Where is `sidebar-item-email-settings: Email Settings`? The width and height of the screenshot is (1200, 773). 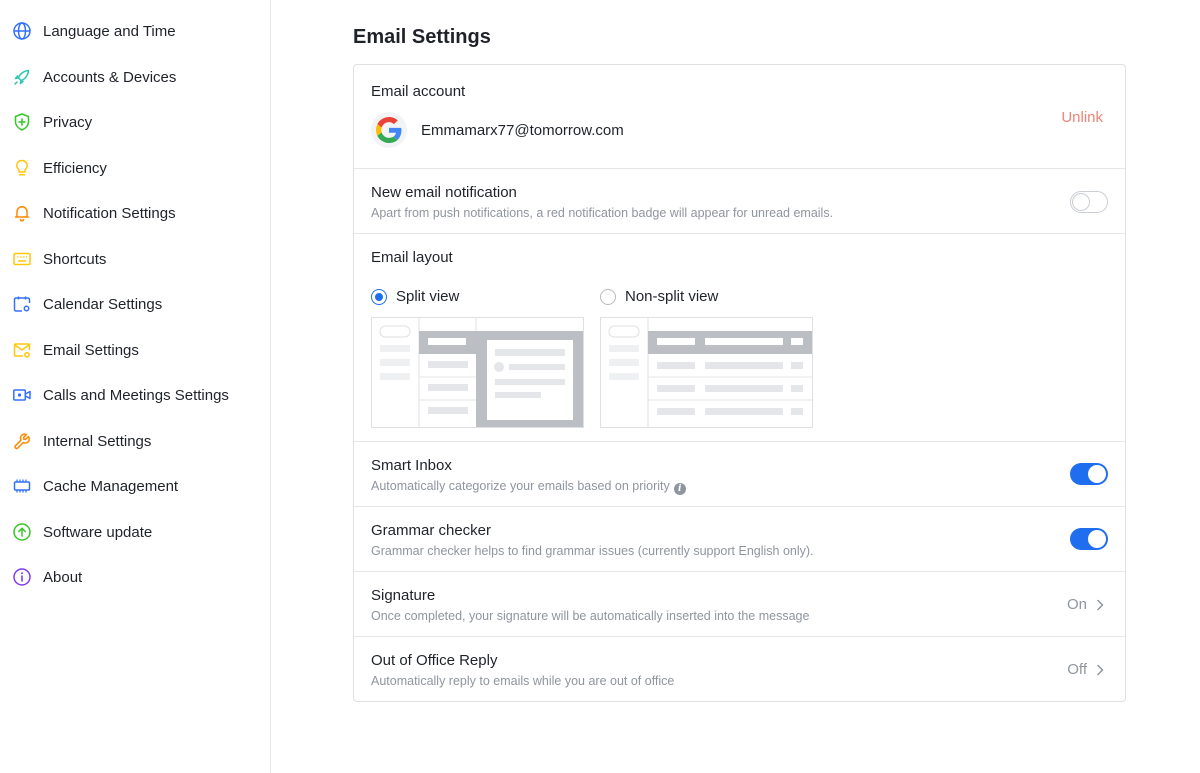
sidebar-item-email-settings: Email Settings is located at coordinates (135, 350).